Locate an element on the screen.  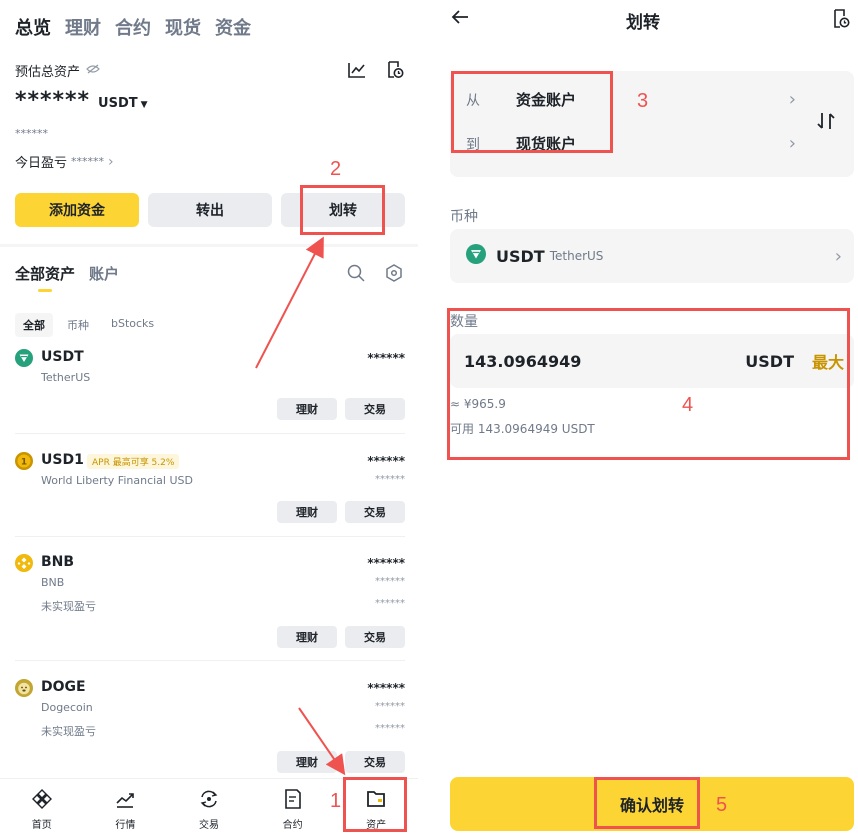
from-account-row: 从 资金账户 › is located at coordinates (631, 99).